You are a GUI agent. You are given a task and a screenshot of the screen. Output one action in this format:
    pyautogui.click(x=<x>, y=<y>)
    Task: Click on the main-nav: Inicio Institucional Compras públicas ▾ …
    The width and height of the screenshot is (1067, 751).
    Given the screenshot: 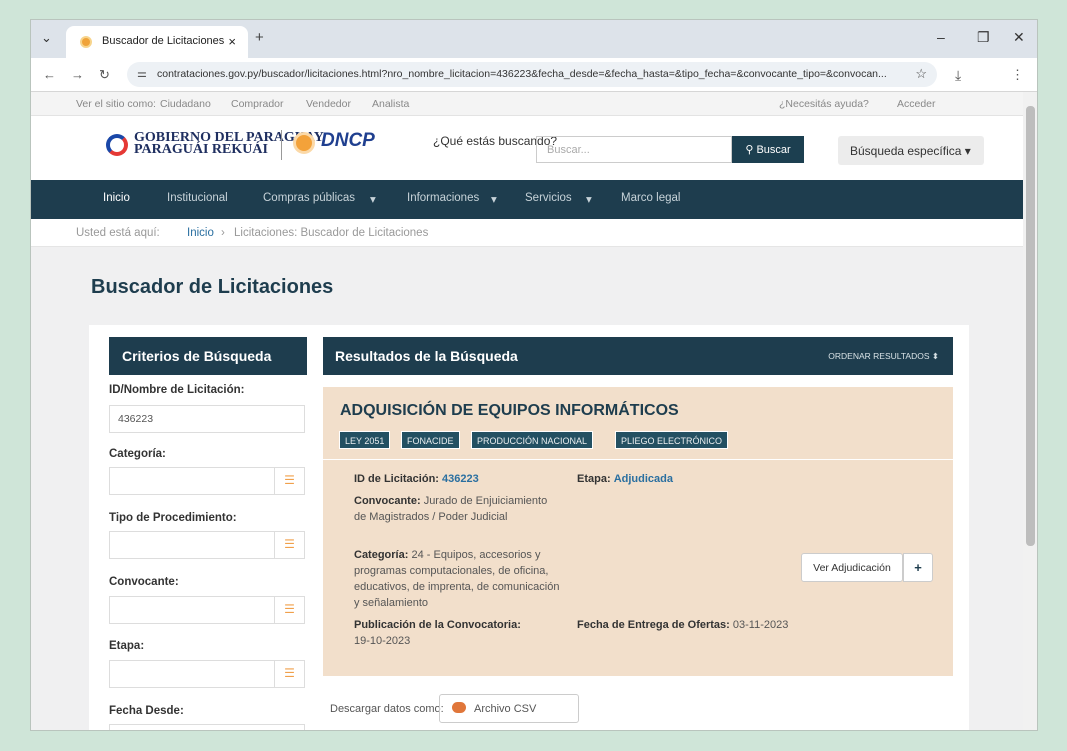 What is the action you would take?
    pyautogui.click(x=527, y=199)
    